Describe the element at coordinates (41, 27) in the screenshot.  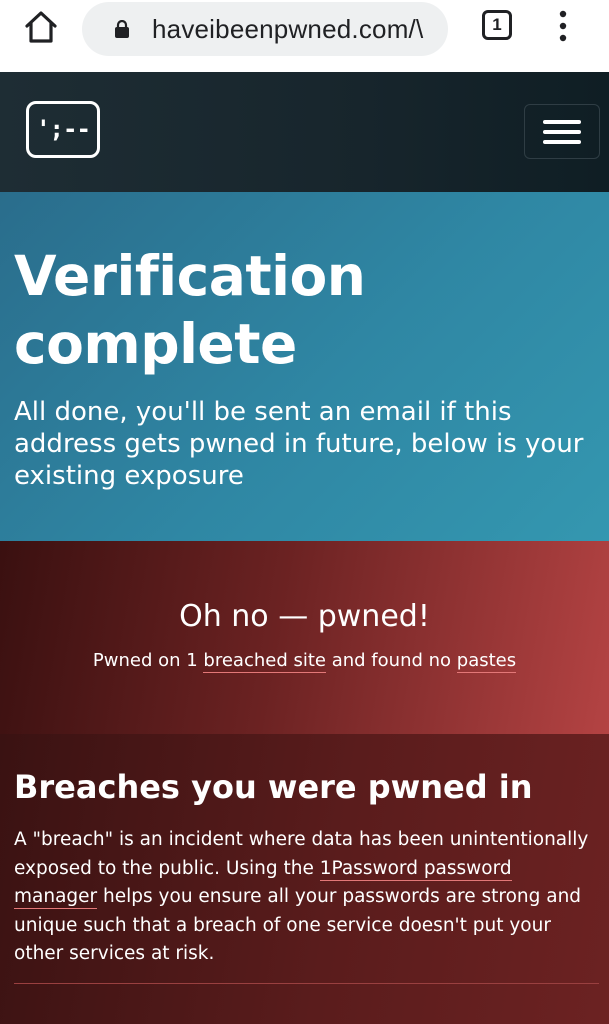
I see `home-icon` at that location.